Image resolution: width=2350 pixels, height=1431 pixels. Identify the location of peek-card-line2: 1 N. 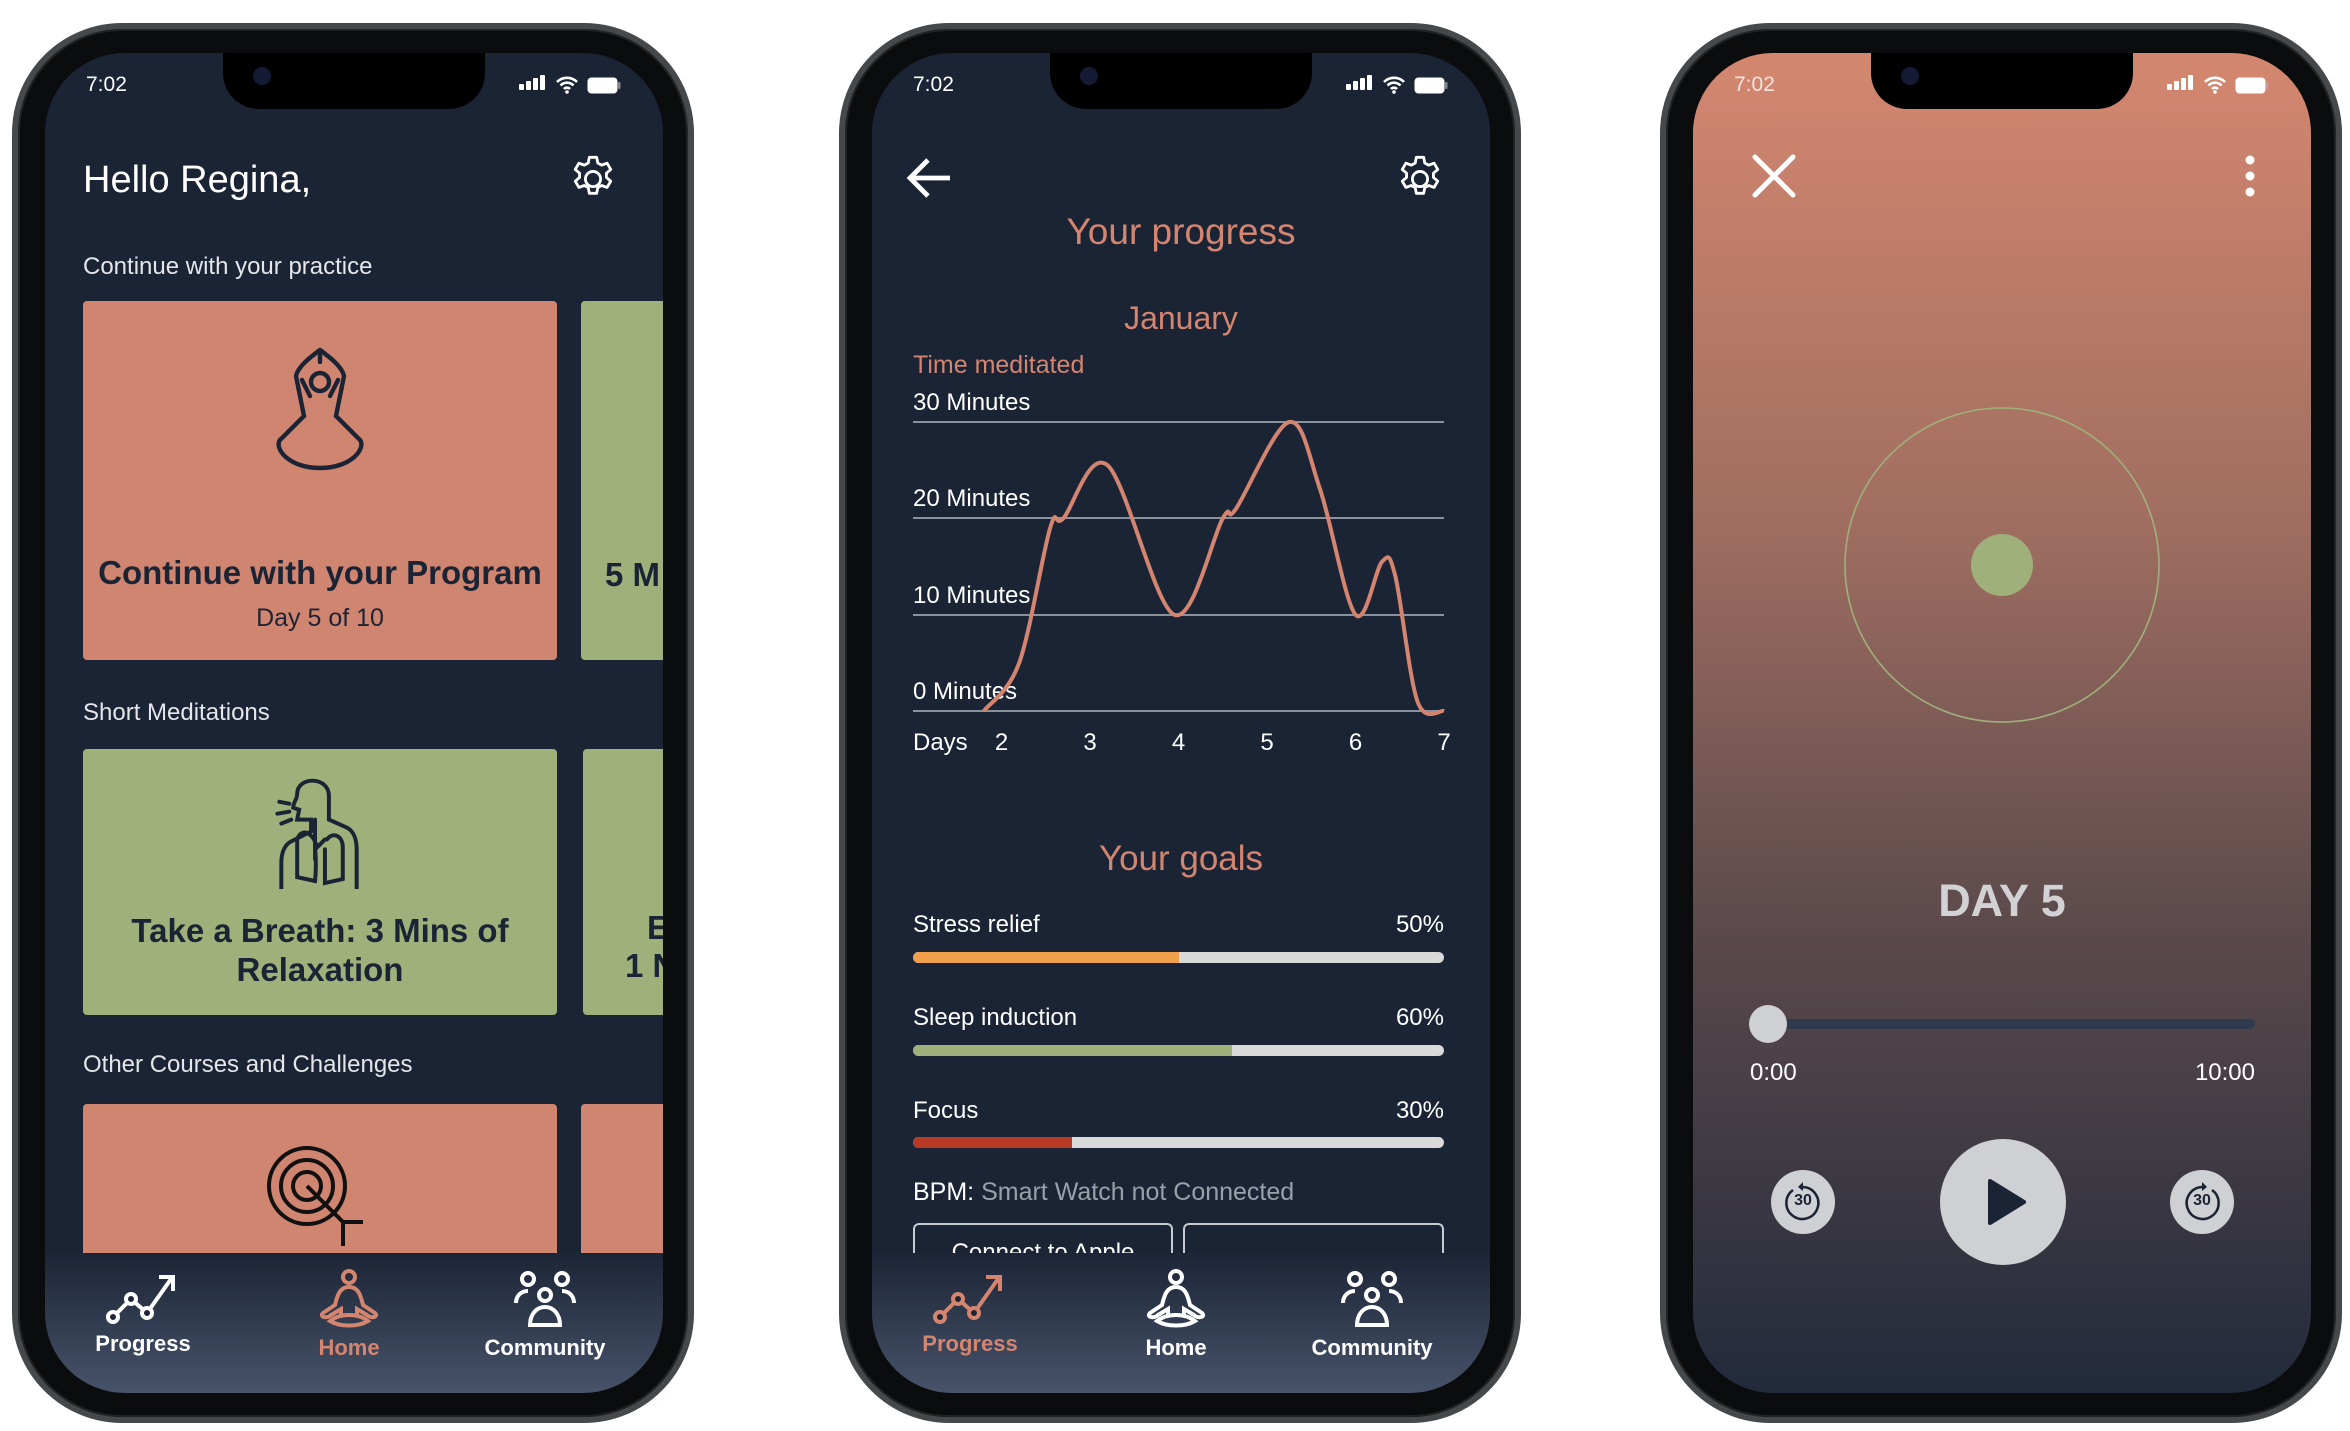
(644, 965).